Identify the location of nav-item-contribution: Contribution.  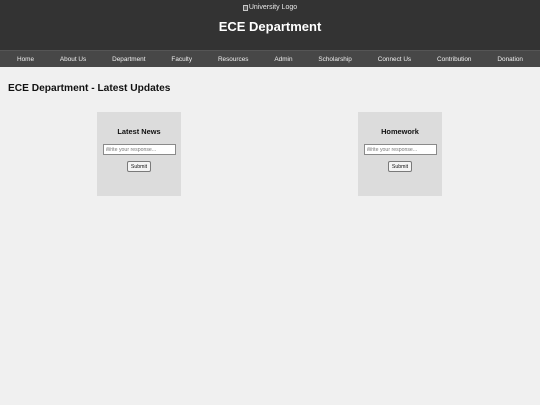
(454, 59).